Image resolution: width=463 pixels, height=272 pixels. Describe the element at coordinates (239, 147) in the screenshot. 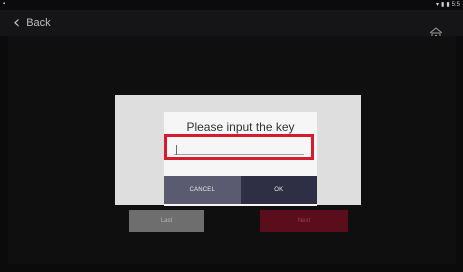

I see `highlight-box` at that location.